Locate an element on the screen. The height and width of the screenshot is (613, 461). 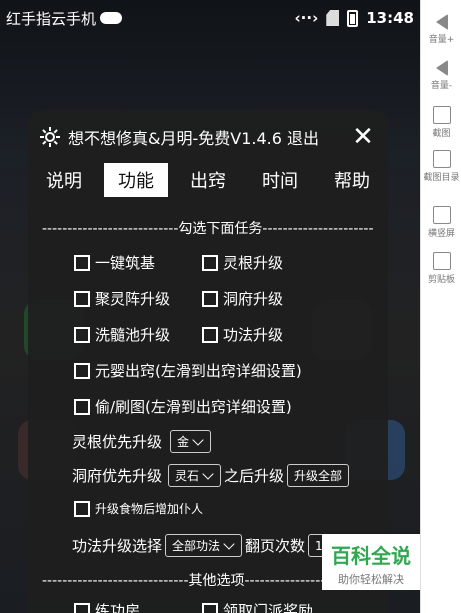
clock: 13:48 is located at coordinates (390, 18).